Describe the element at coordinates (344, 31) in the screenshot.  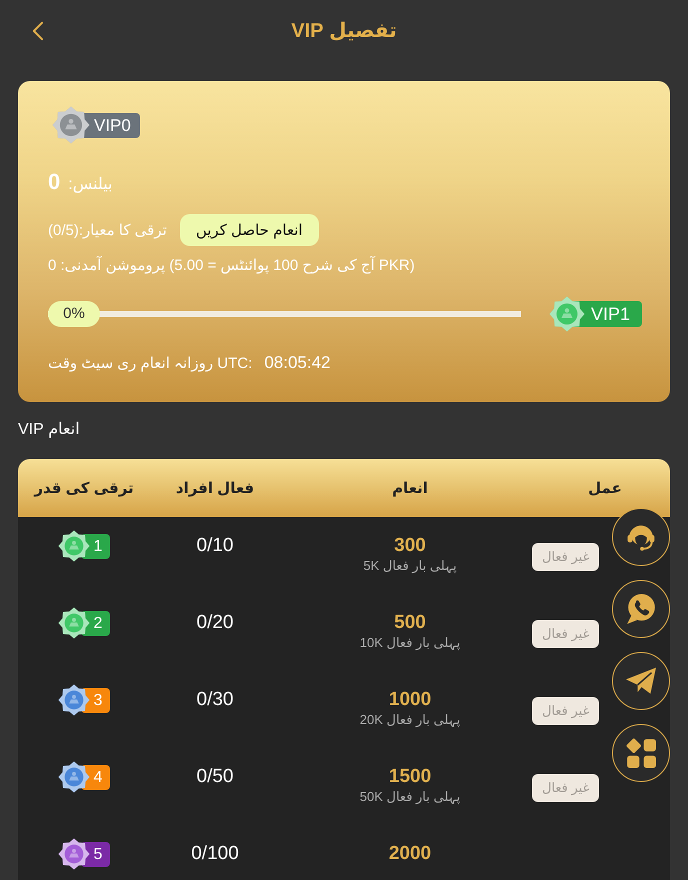
I see `page-title: تفصیل VIP` at that location.